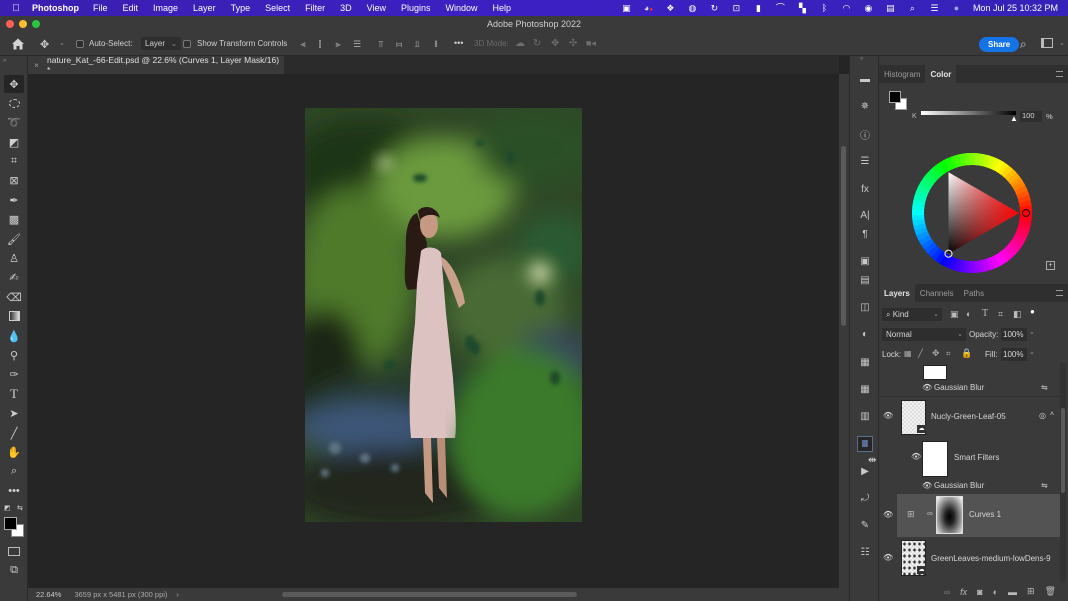 This screenshot has height=601, width=1068. Describe the element at coordinates (956, 8) in the screenshot. I see `siri-icon: ●` at that location.